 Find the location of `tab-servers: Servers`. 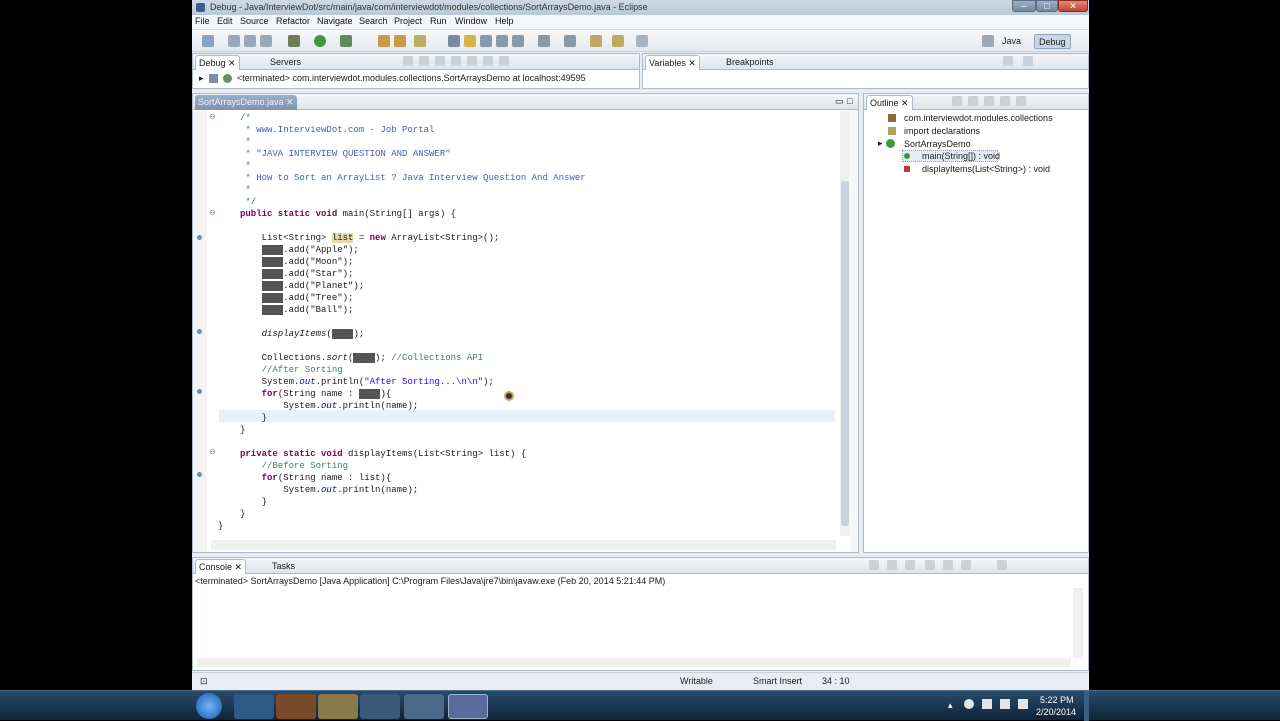

tab-servers: Servers is located at coordinates (285, 62).